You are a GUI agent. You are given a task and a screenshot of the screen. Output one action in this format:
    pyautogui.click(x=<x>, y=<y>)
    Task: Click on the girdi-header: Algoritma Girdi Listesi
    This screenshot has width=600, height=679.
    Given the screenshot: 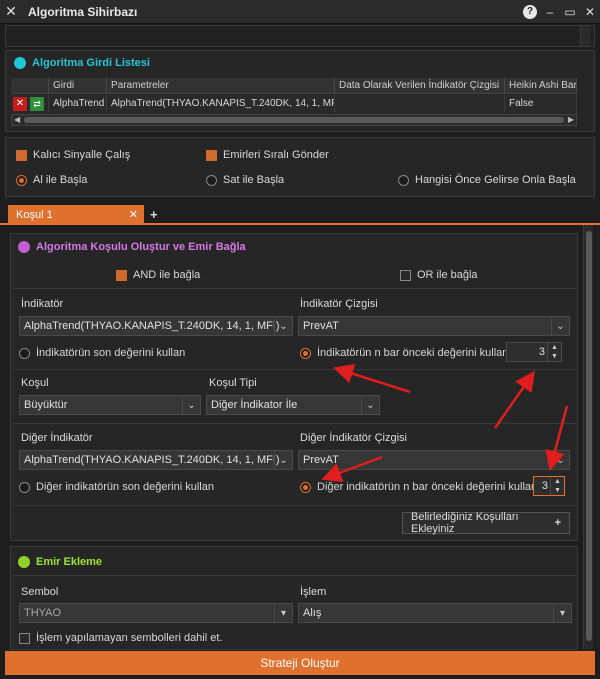 What is the action you would take?
    pyautogui.click(x=82, y=63)
    